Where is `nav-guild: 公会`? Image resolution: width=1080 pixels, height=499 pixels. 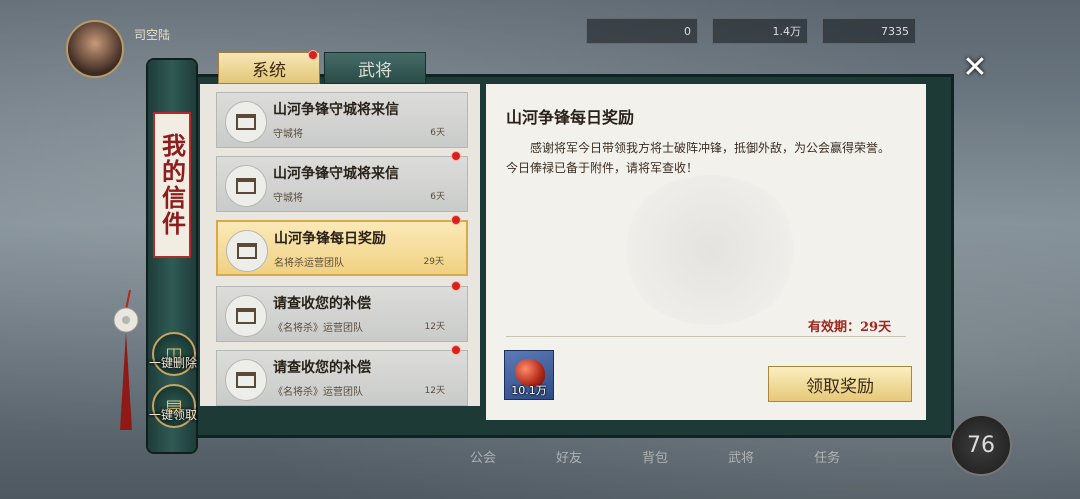
nav-guild: 公会 is located at coordinates (483, 456).